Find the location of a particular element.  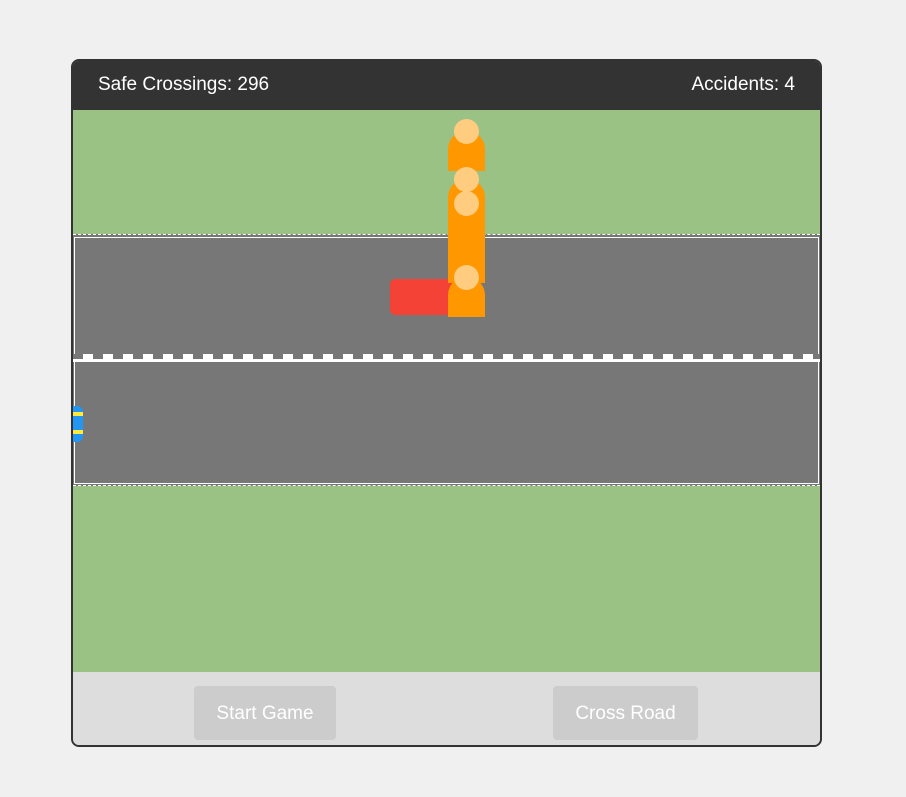

cross-road-button: Cross Road is located at coordinates (625, 713).